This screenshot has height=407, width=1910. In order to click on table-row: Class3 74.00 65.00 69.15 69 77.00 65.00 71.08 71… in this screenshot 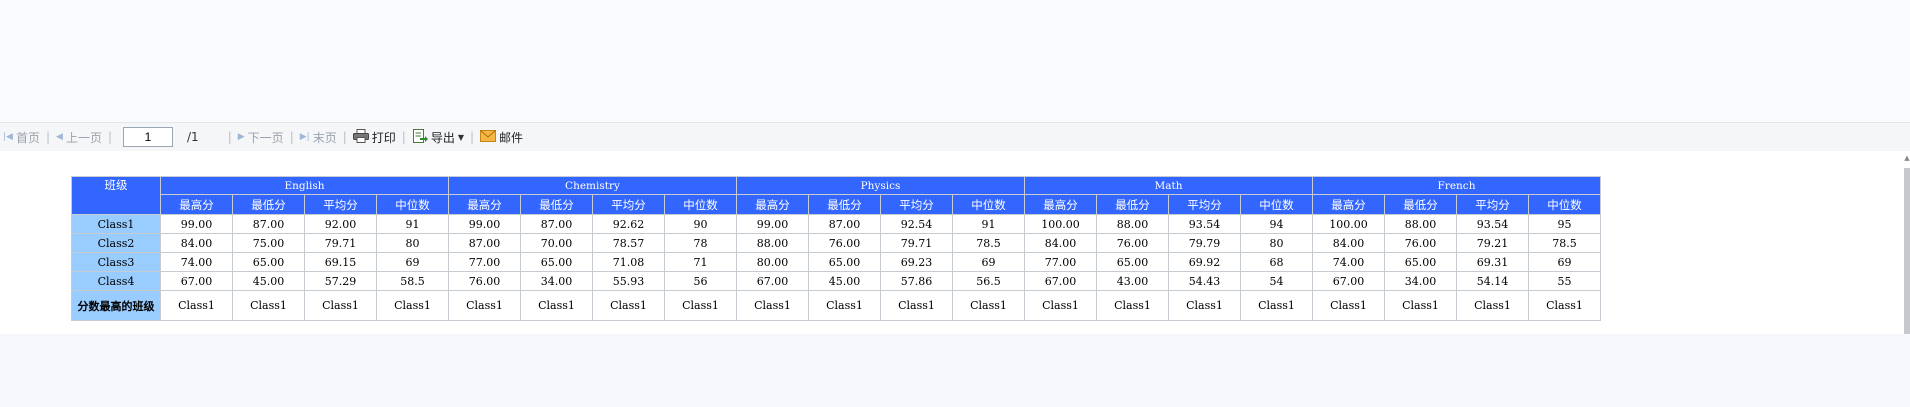, I will do `click(836, 262)`.